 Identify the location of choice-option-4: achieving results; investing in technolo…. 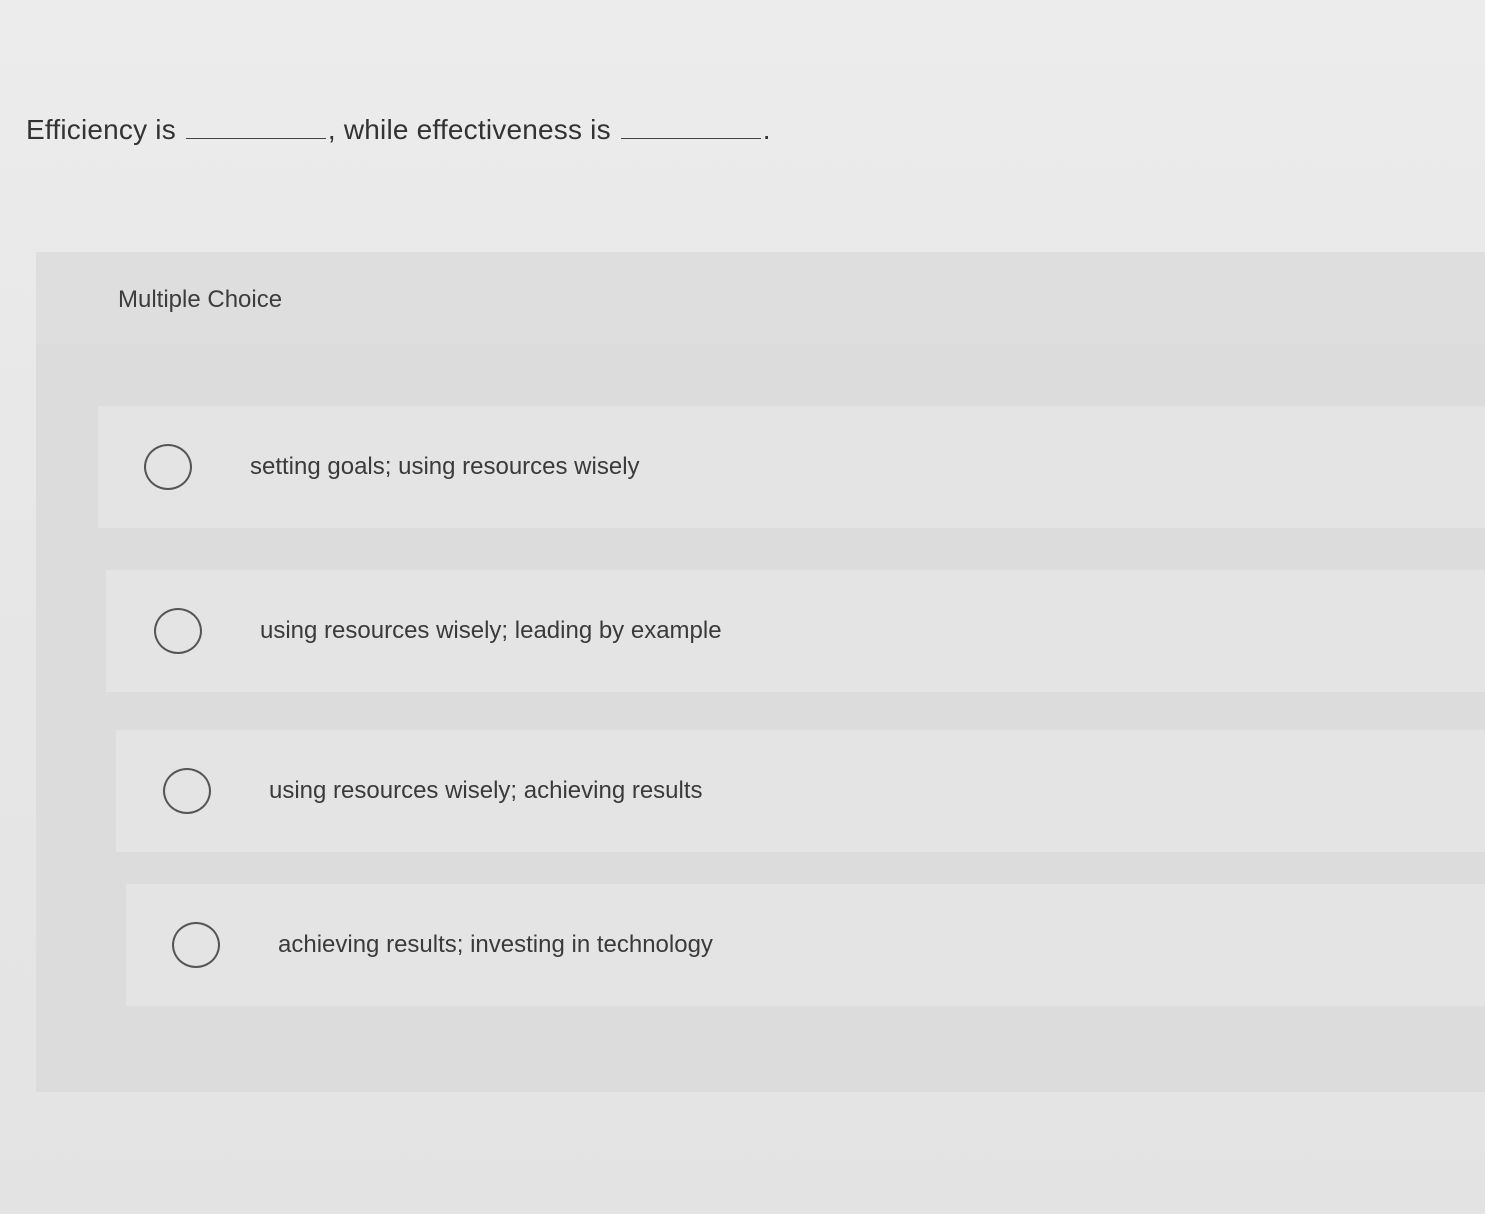
(805, 945).